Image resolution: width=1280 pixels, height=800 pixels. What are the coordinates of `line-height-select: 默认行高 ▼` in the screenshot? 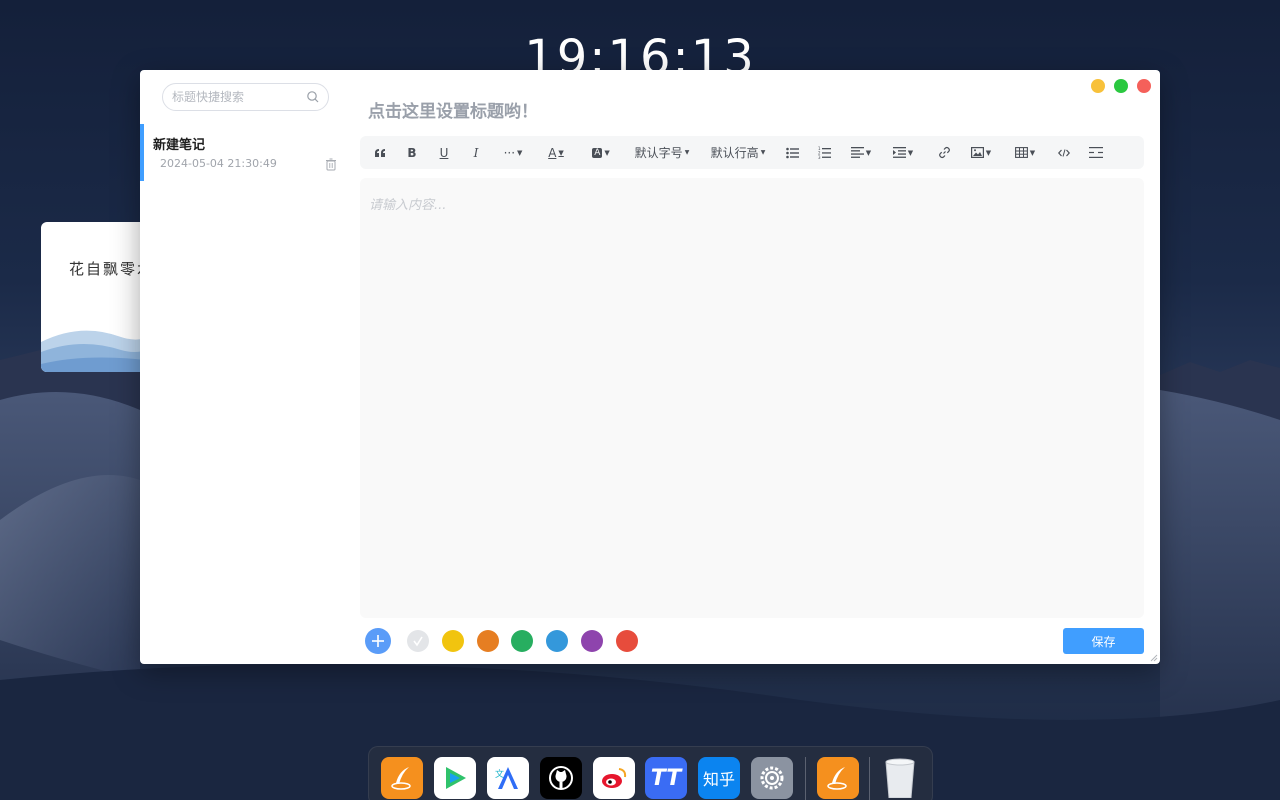 It's located at (738, 152).